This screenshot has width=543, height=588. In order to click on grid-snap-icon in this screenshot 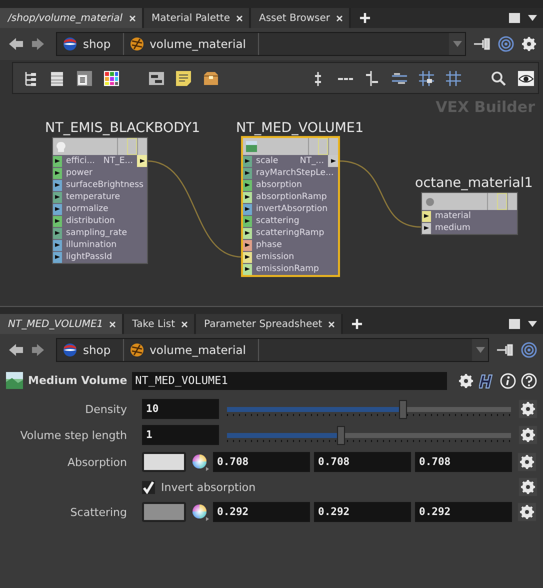, I will do `click(426, 78)`.